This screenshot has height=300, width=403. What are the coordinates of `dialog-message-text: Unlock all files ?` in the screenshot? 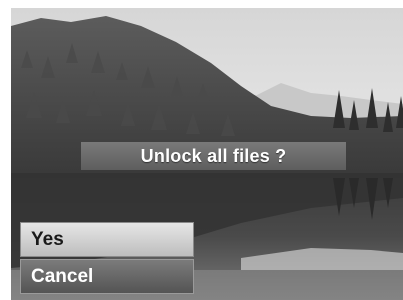 It's located at (213, 155).